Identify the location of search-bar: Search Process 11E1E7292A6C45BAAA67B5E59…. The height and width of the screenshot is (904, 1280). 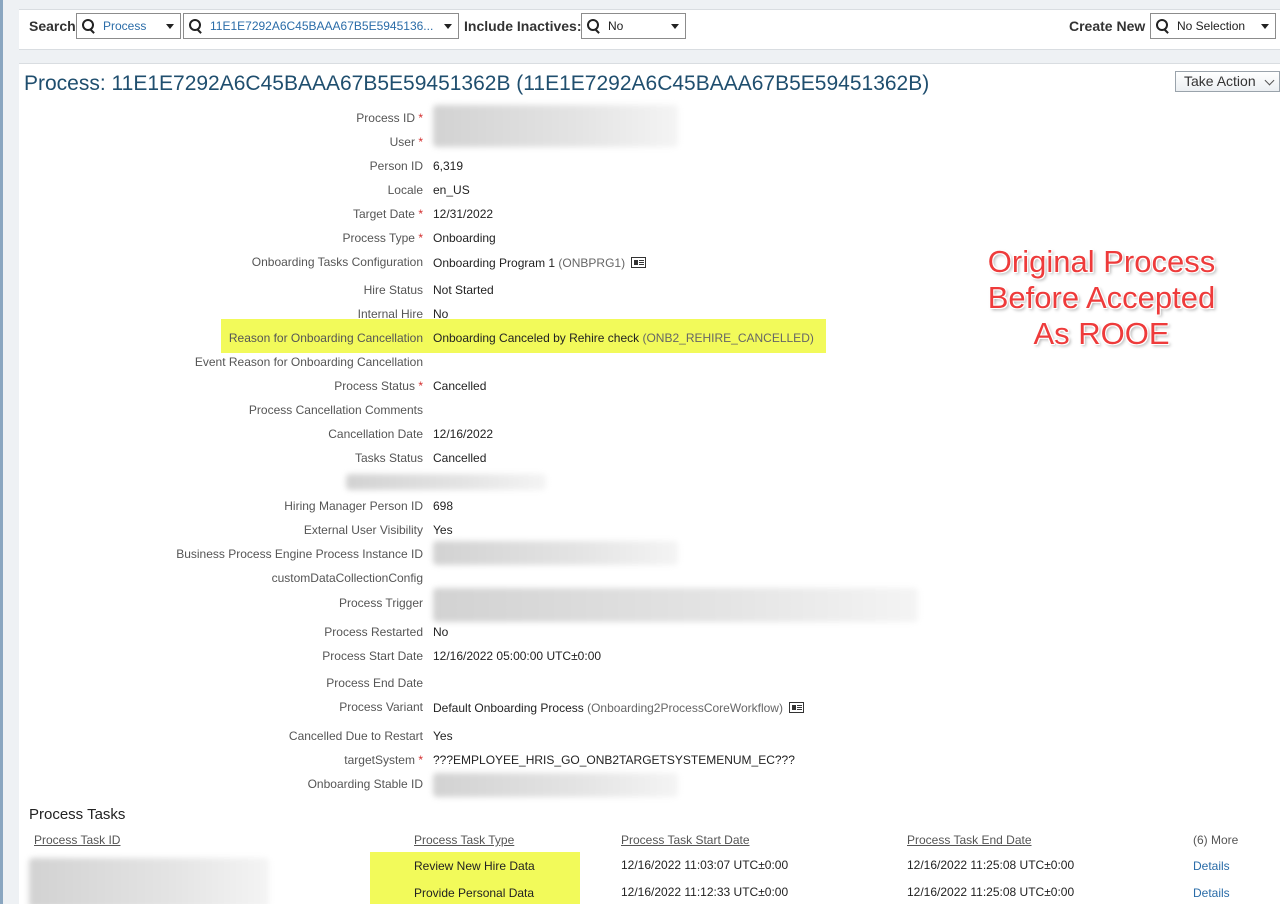
(649, 29).